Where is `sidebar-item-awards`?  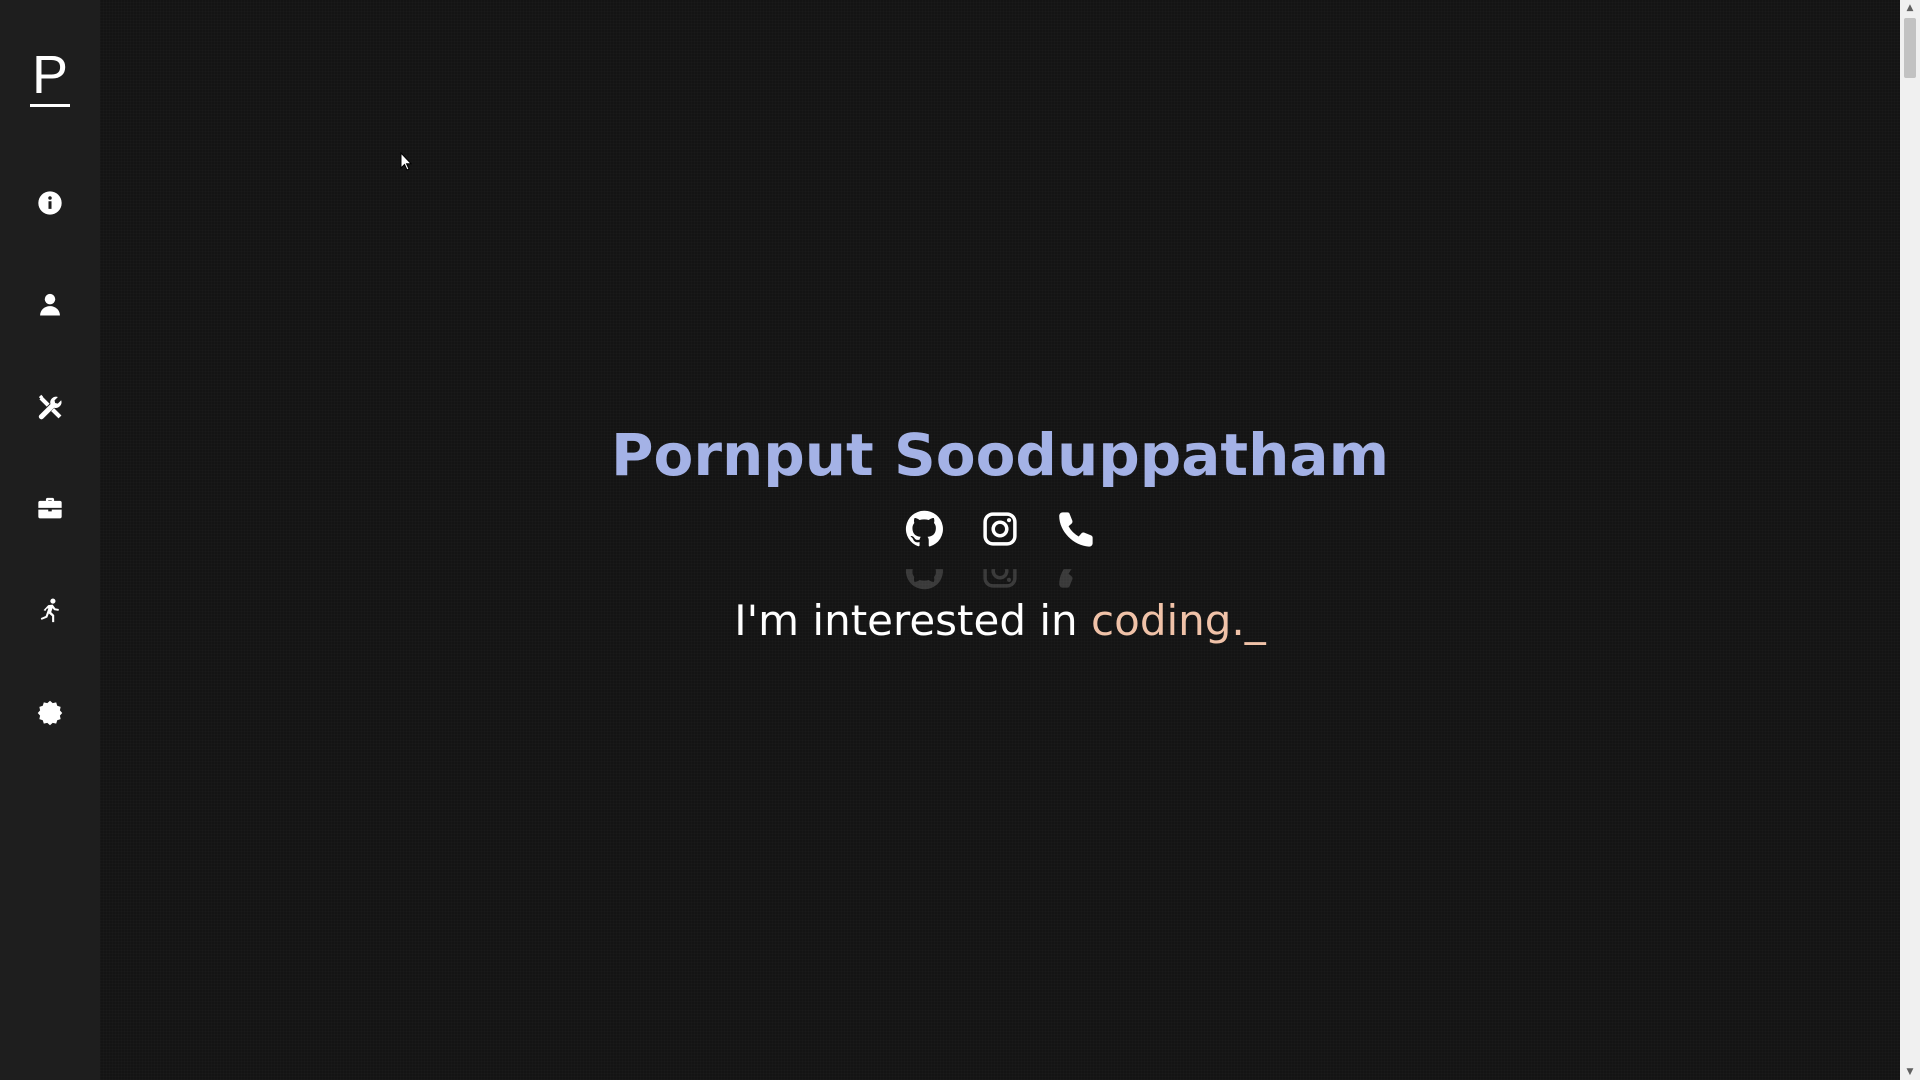 sidebar-item-awards is located at coordinates (50, 713).